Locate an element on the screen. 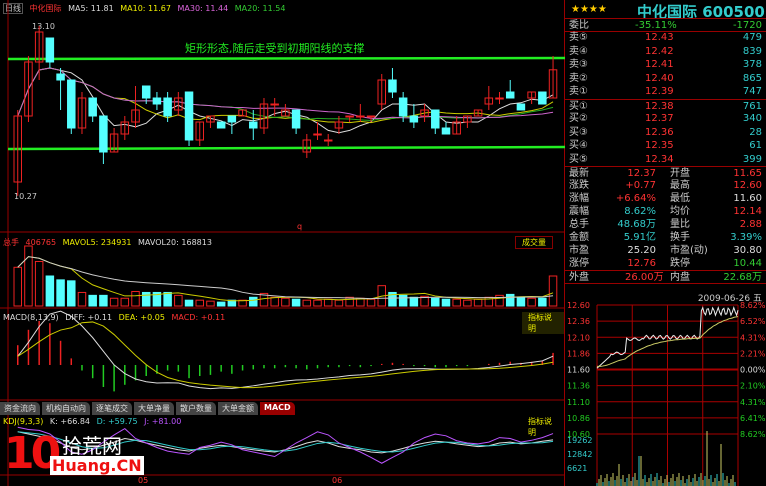  macd-help-button: 指标说明 is located at coordinates (543, 323).